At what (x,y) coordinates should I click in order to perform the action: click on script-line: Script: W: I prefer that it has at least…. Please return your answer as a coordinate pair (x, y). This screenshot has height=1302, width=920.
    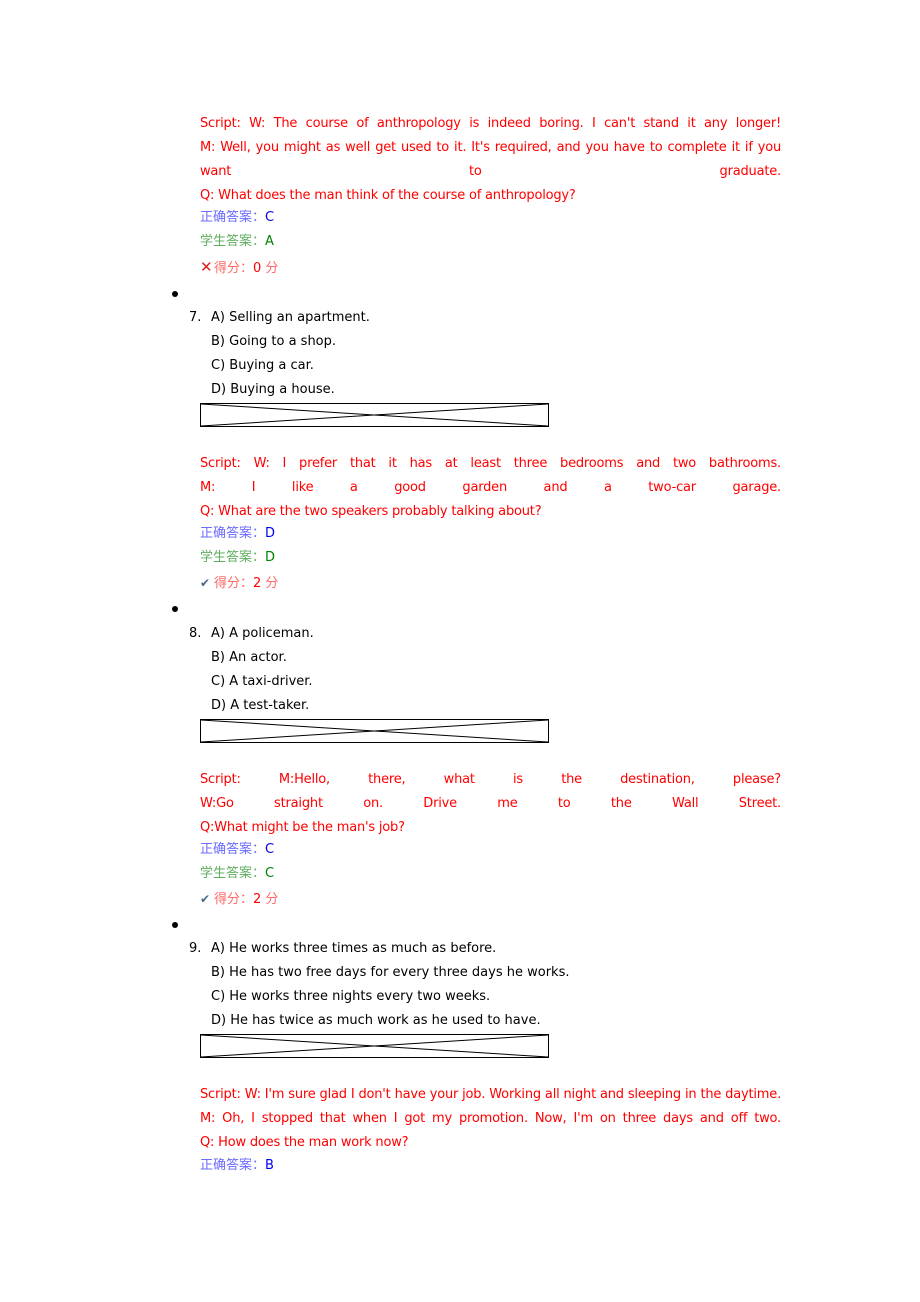
    Looking at the image, I should click on (490, 463).